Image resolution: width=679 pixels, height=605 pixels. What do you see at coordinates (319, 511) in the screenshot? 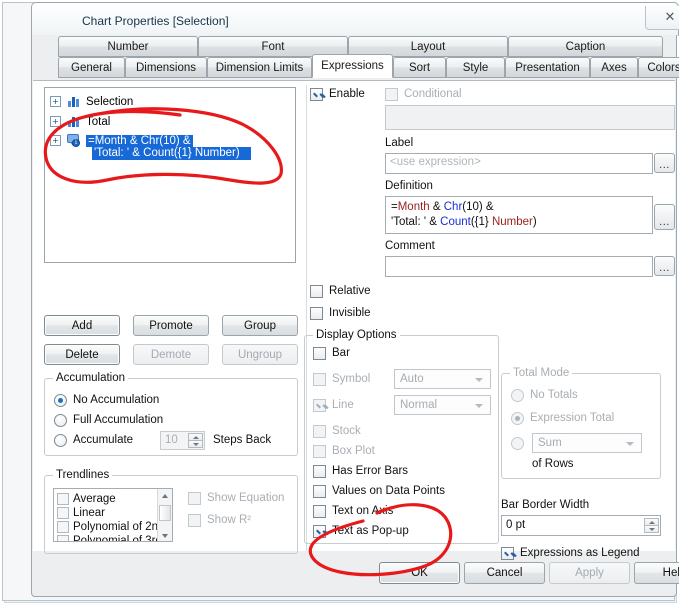
I see `text-on-axis-checkbox` at bounding box center [319, 511].